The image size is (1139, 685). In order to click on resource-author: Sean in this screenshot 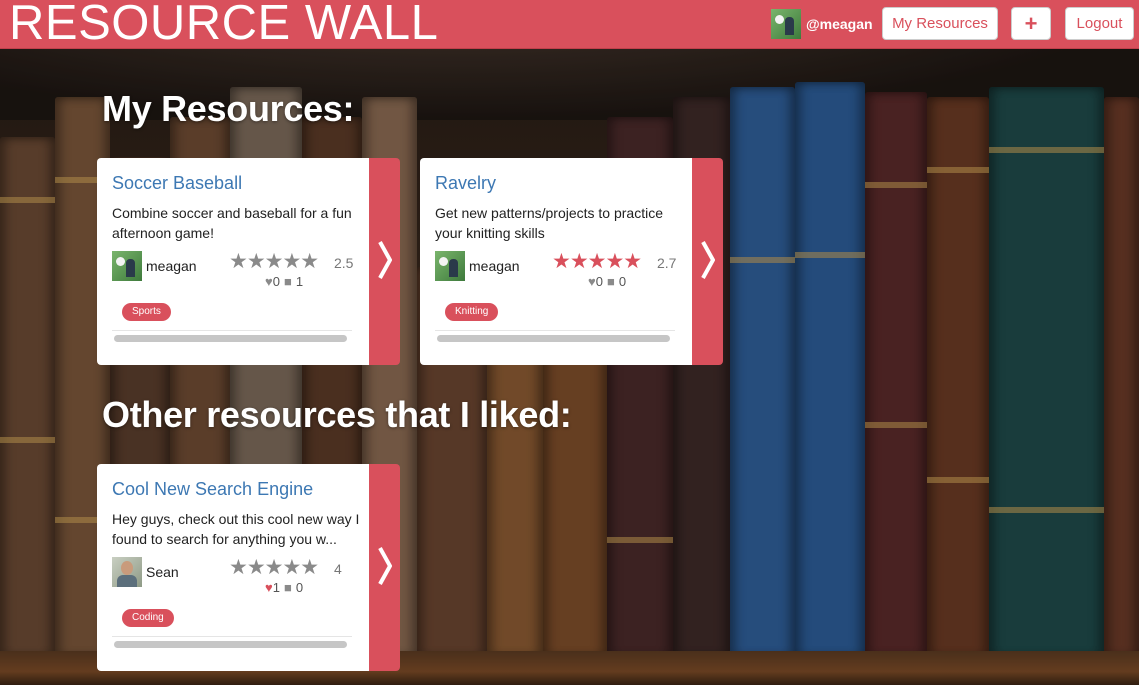, I will do `click(145, 572)`.